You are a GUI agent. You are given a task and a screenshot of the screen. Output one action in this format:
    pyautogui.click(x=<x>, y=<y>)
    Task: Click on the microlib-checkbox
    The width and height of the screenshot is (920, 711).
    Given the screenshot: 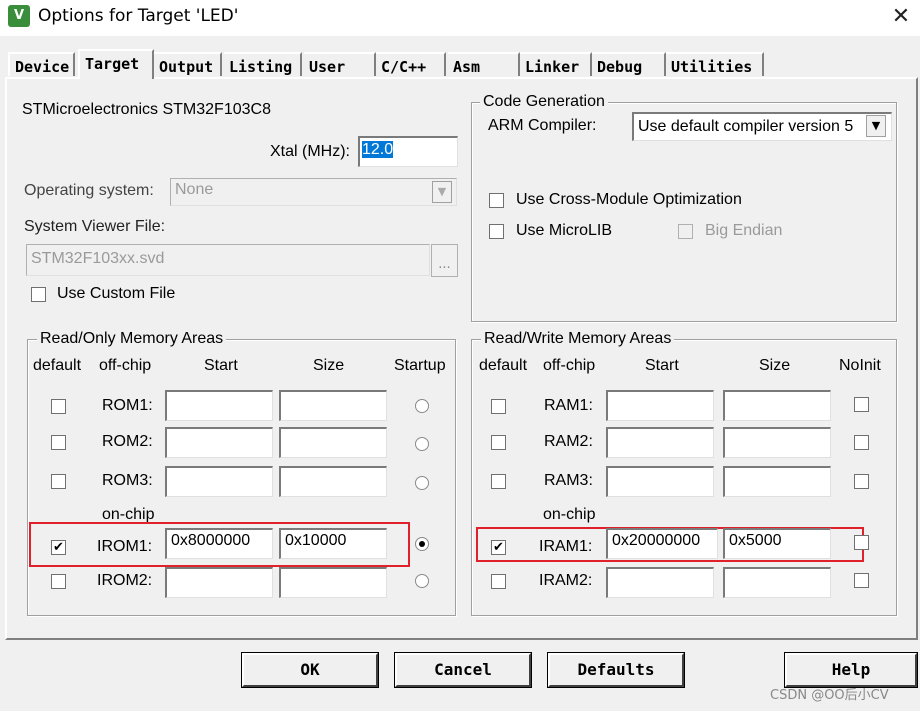 What is the action you would take?
    pyautogui.click(x=496, y=231)
    